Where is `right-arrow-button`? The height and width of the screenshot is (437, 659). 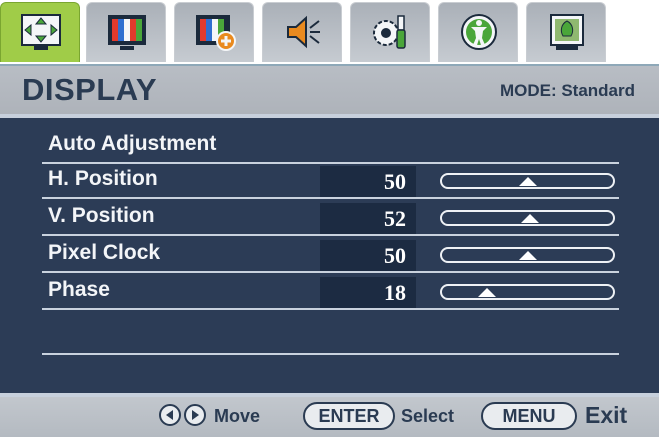 right-arrow-button is located at coordinates (195, 415).